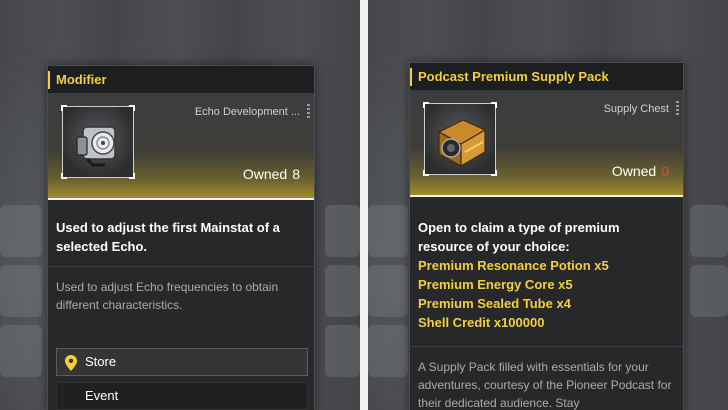 The width and height of the screenshot is (728, 410). What do you see at coordinates (182, 396) in the screenshot?
I see `source-event-button: Event` at bounding box center [182, 396].